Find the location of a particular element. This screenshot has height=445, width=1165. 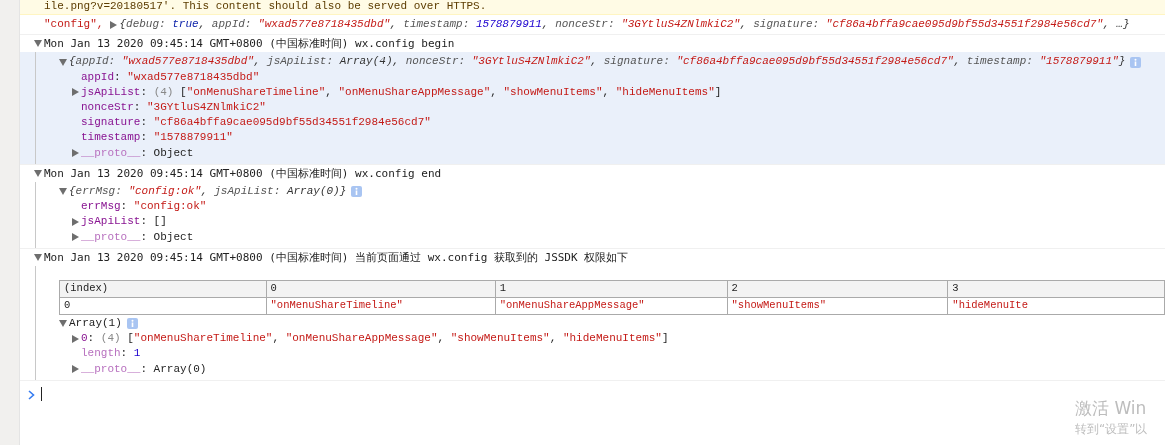

table-cell: 0 is located at coordinates (163, 306).